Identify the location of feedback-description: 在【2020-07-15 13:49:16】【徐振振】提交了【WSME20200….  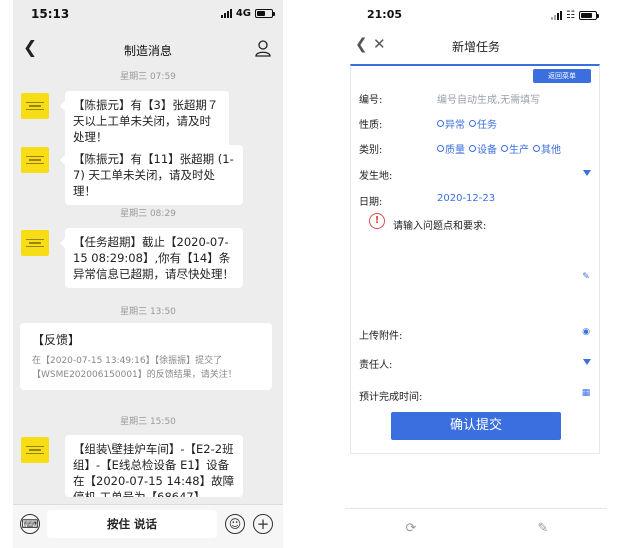
(134, 368).